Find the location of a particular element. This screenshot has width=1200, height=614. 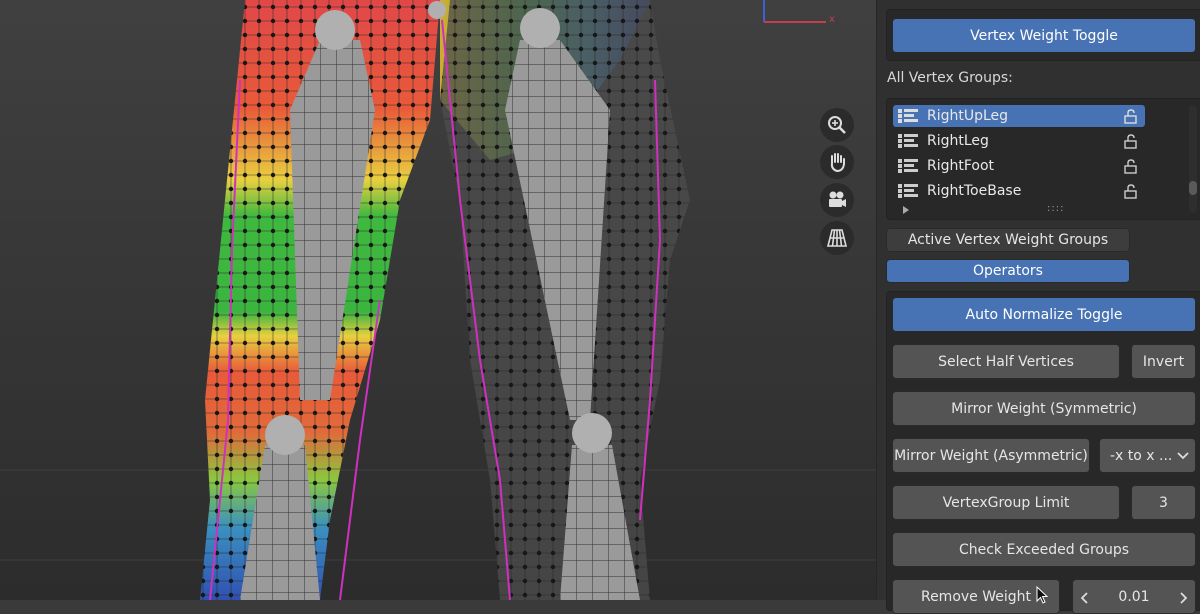

increment-arrow-icon is located at coordinates (1183, 598).